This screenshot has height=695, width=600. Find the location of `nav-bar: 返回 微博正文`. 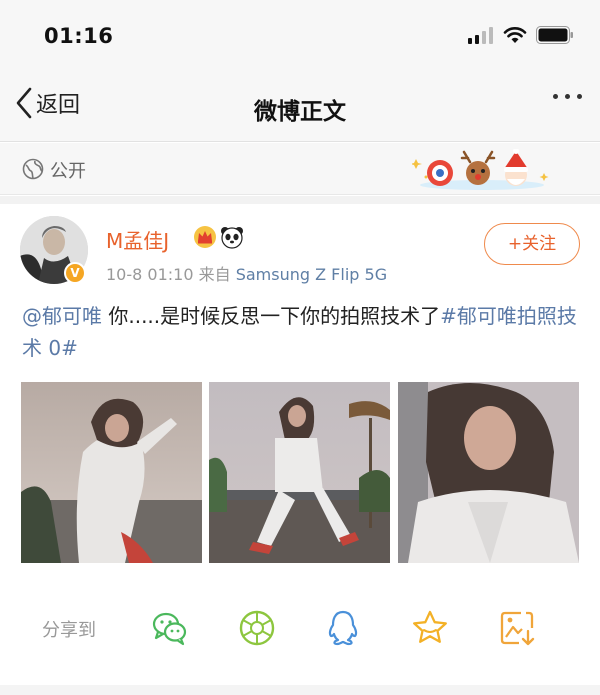

nav-bar: 返回 微博正文 is located at coordinates (300, 107).